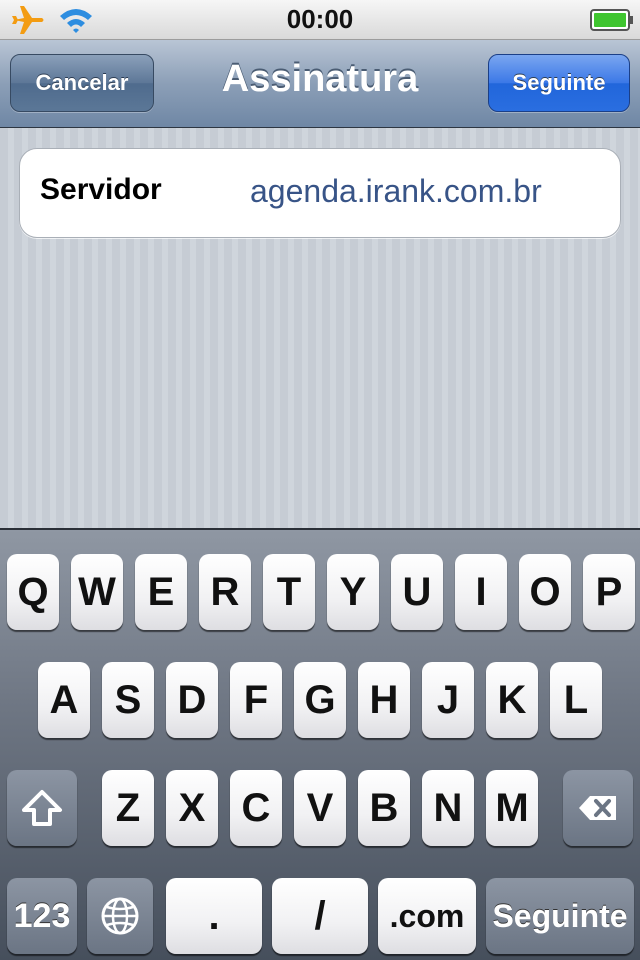 The image size is (640, 960). I want to click on key-i: I, so click(481, 592).